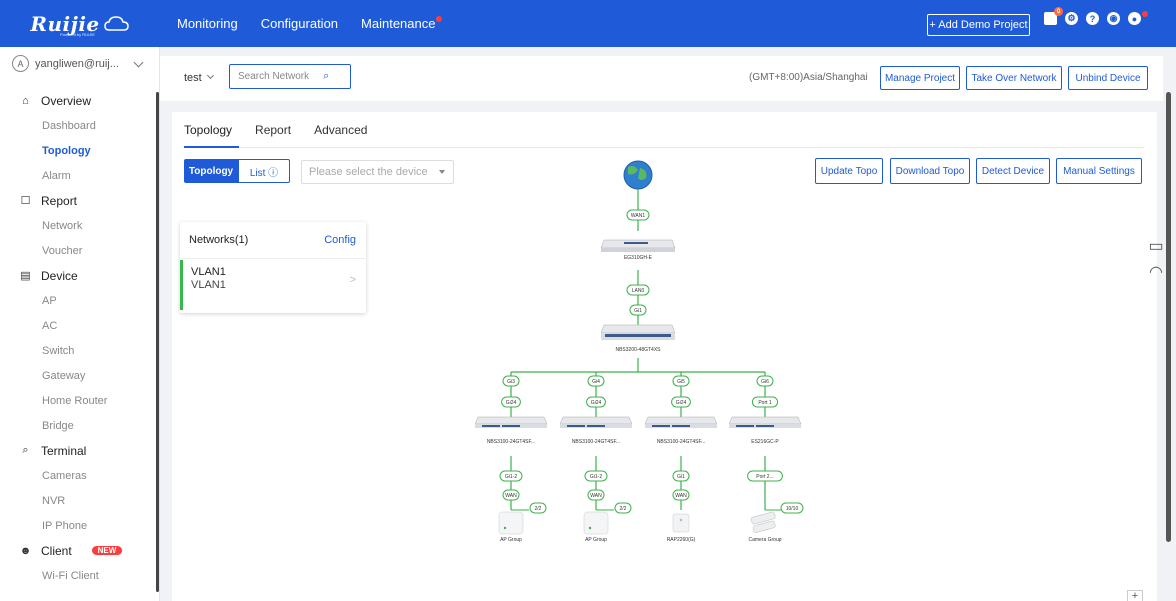 Image resolution: width=1176 pixels, height=601 pixels. What do you see at coordinates (107, 550) in the screenshot?
I see `new-badge: NEW` at bounding box center [107, 550].